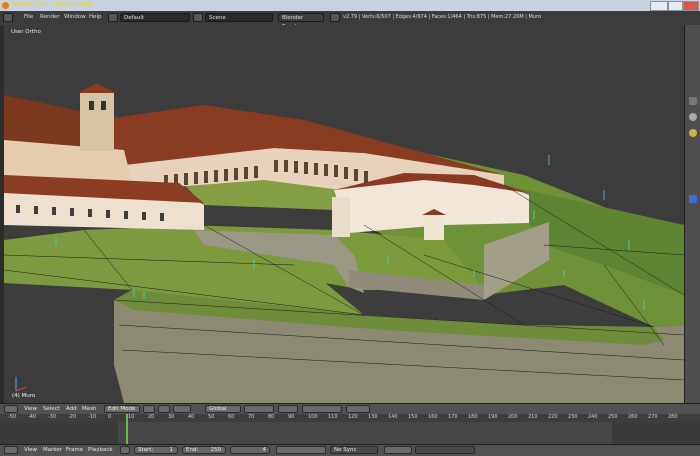 The width and height of the screenshot is (700, 456). What do you see at coordinates (151, 417) in the screenshot?
I see `tick-label: 20` at bounding box center [151, 417].